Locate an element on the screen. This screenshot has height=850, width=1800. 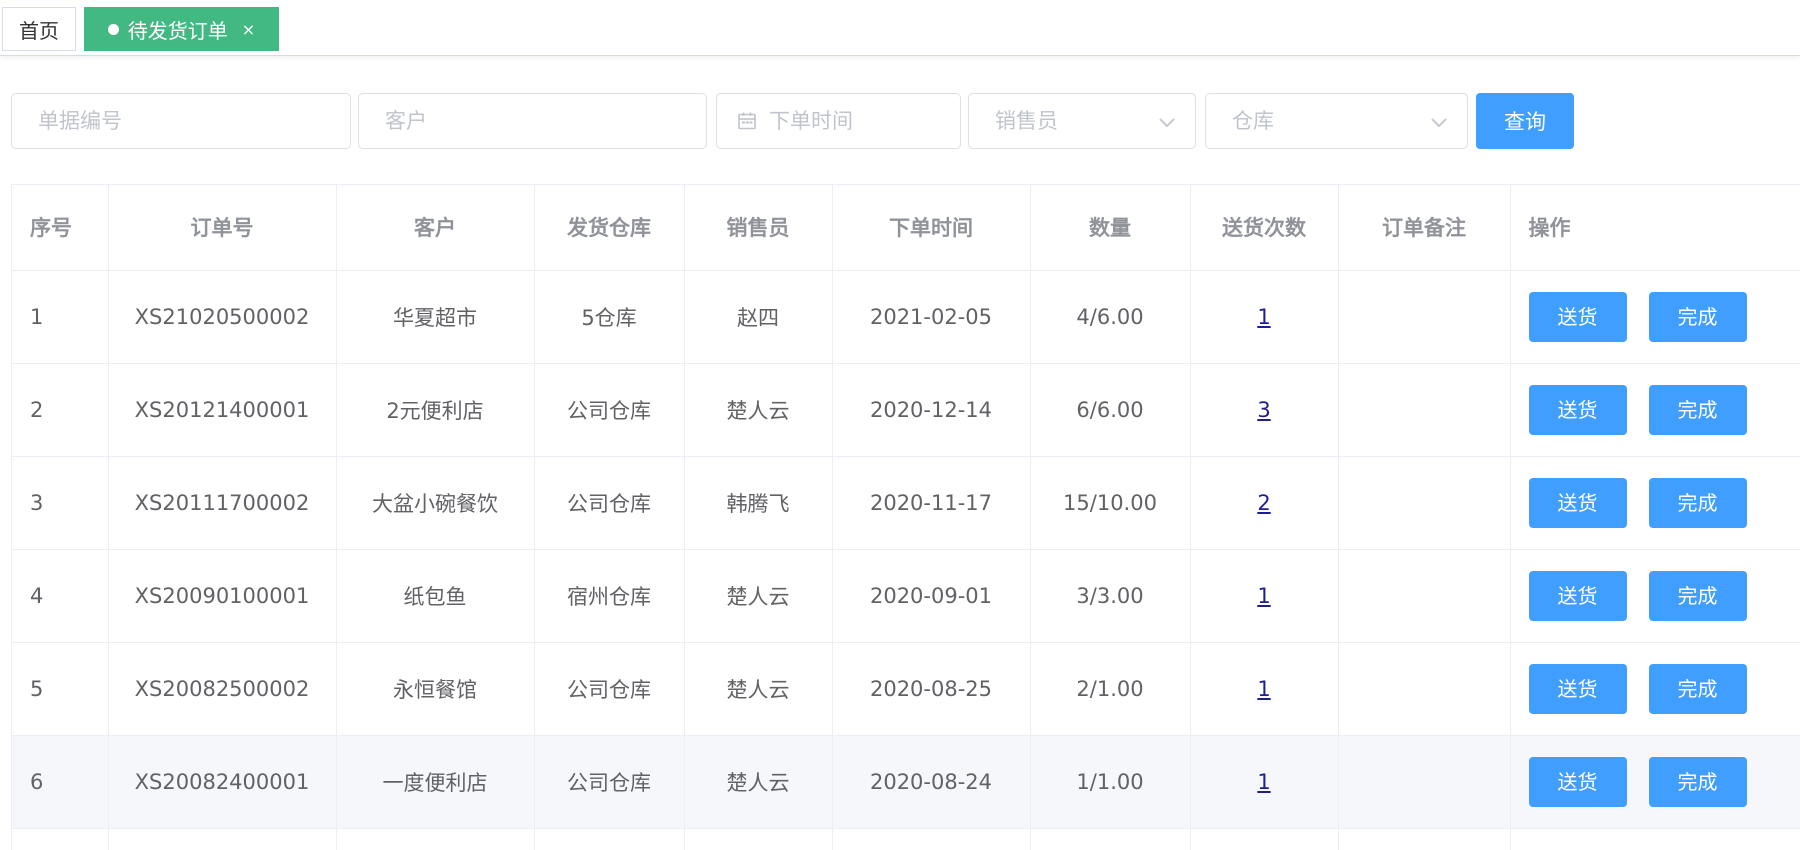
tags-view-bar: 首页 待发货订单 × is located at coordinates (900, 28).